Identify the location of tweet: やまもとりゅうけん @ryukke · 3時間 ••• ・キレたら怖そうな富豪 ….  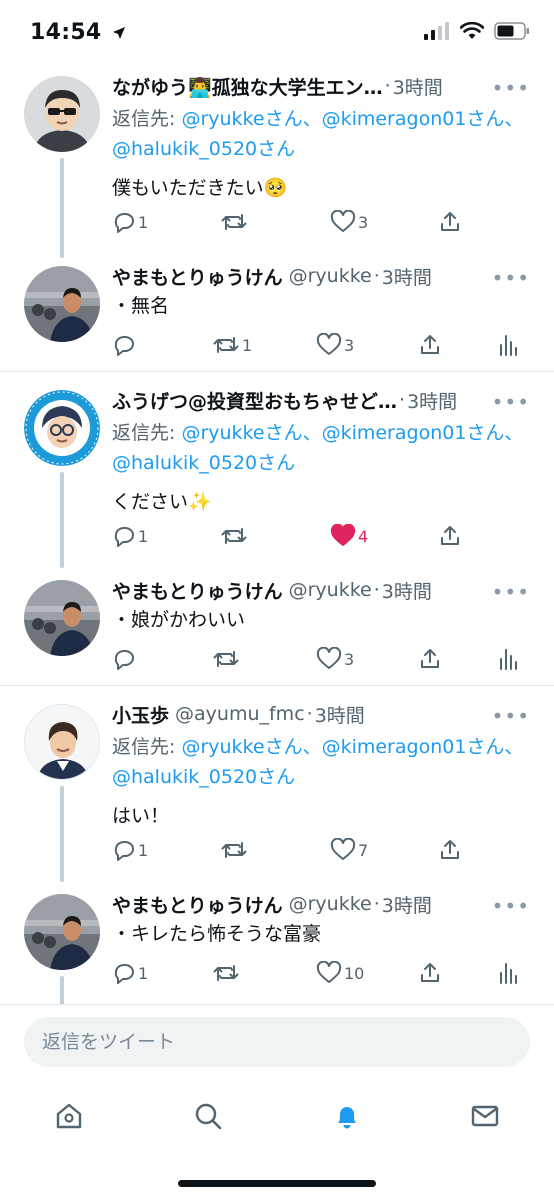
(277, 946).